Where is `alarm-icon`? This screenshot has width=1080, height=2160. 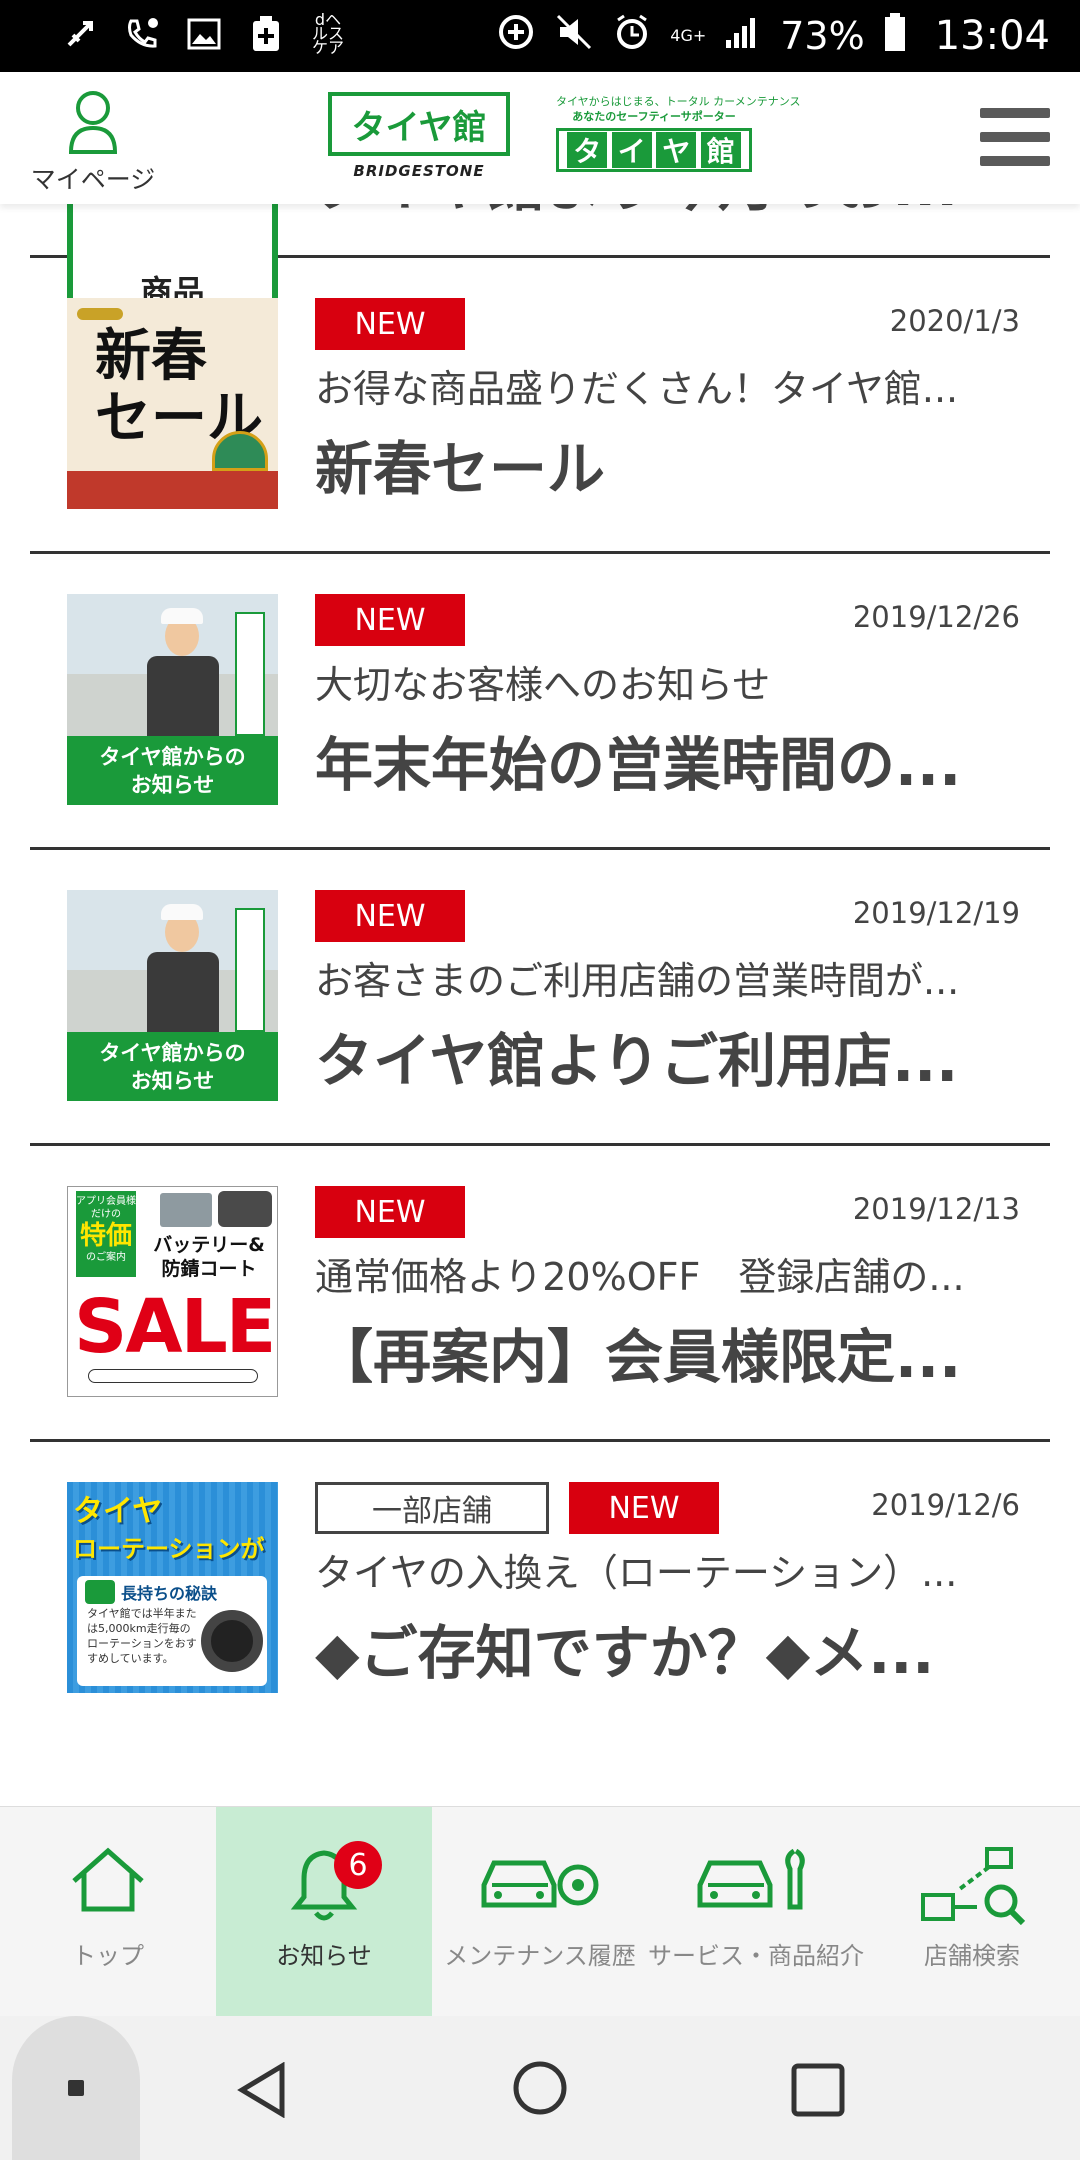
alarm-icon is located at coordinates (632, 36).